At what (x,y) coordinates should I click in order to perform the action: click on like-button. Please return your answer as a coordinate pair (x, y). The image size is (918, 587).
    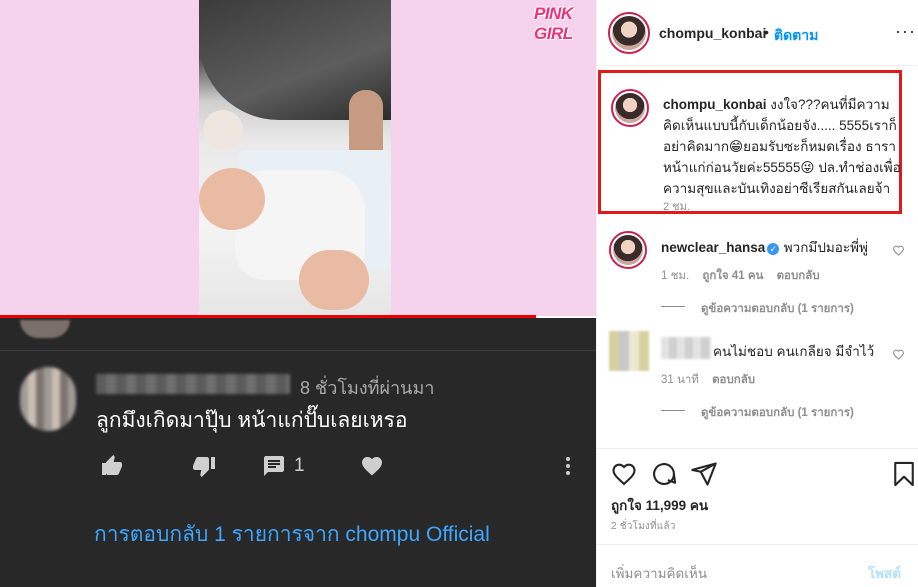
    Looking at the image, I should click on (112, 466).